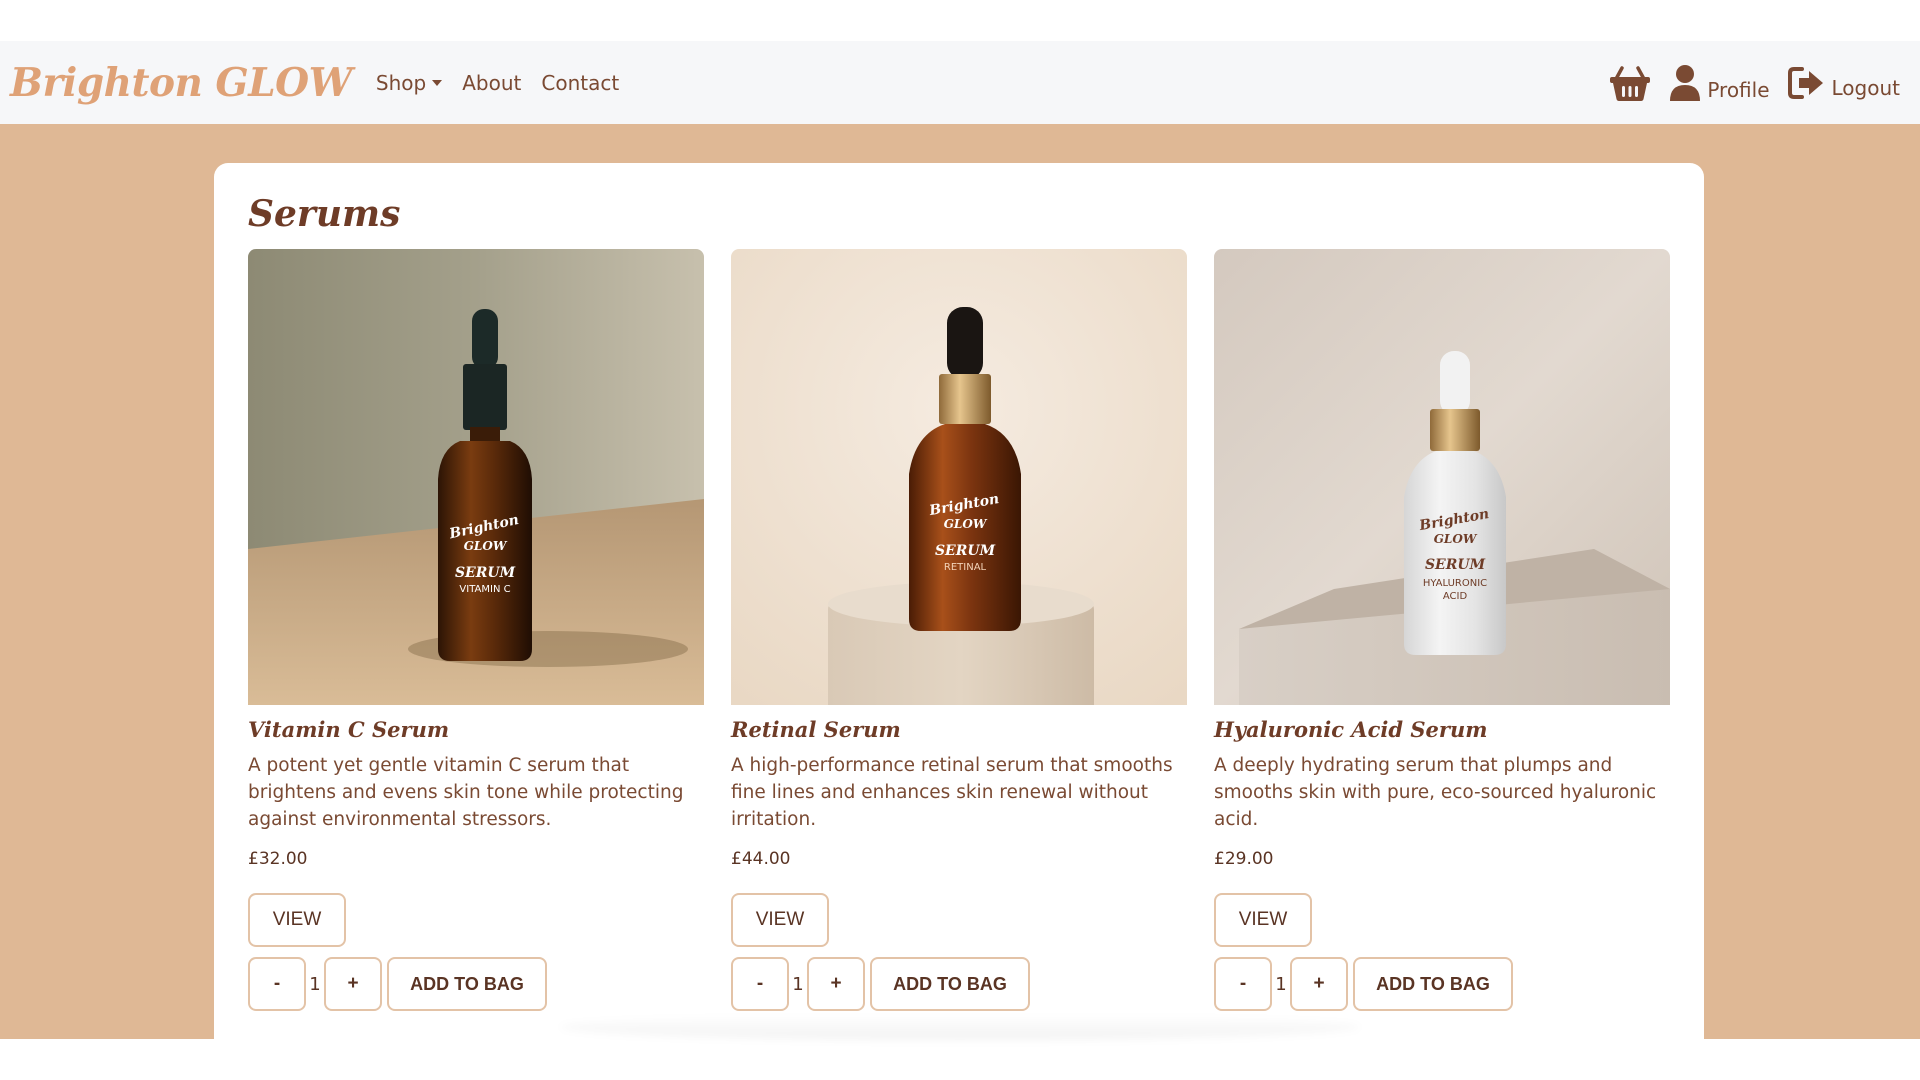  Describe the element at coordinates (324, 214) in the screenshot. I see `page-title: Serums` at that location.